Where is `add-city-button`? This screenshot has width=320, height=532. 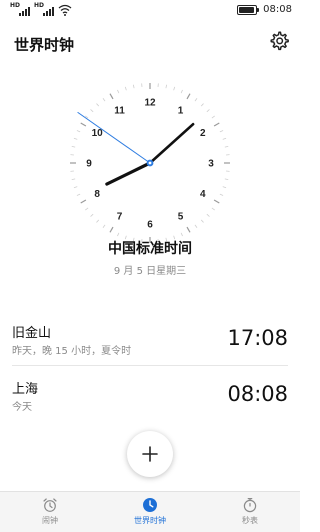
add-city-button is located at coordinates (150, 454).